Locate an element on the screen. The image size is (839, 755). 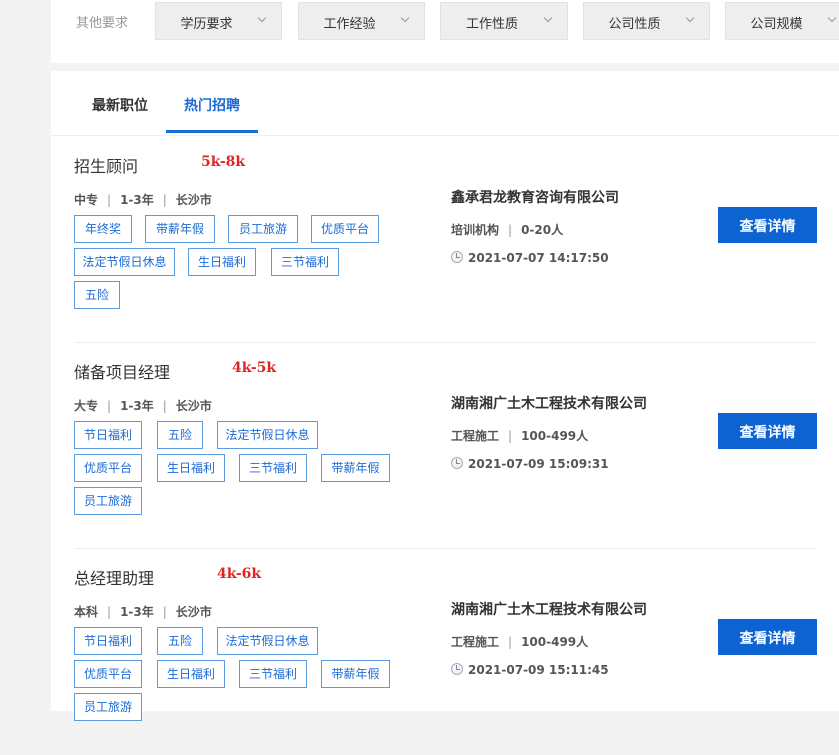
benefit-tag: 年终奖 is located at coordinates (103, 229).